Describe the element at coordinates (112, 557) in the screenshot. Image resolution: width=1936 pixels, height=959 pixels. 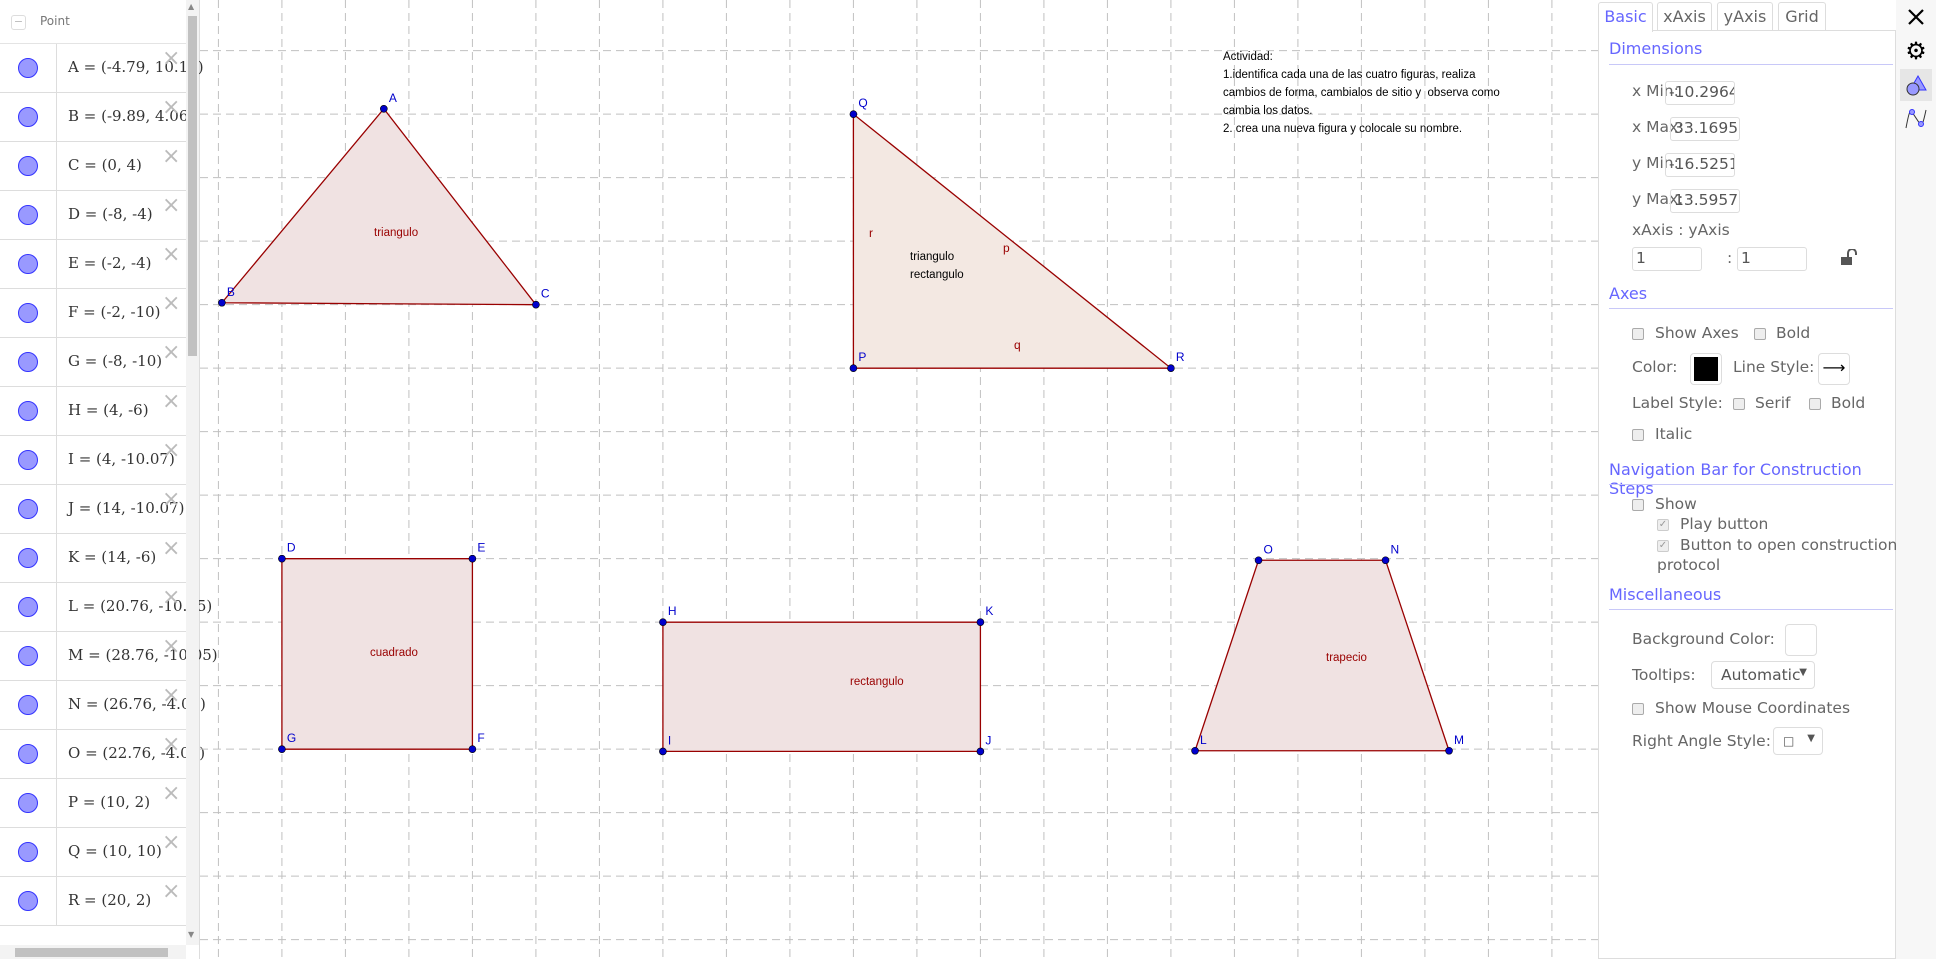
I see `point-definition: K = (14, -6)` at that location.